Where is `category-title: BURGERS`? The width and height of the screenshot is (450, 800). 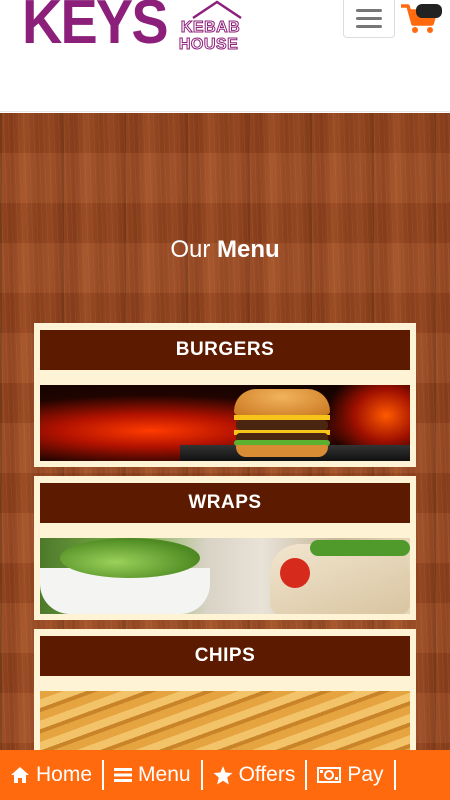
category-title: BURGERS is located at coordinates (225, 350).